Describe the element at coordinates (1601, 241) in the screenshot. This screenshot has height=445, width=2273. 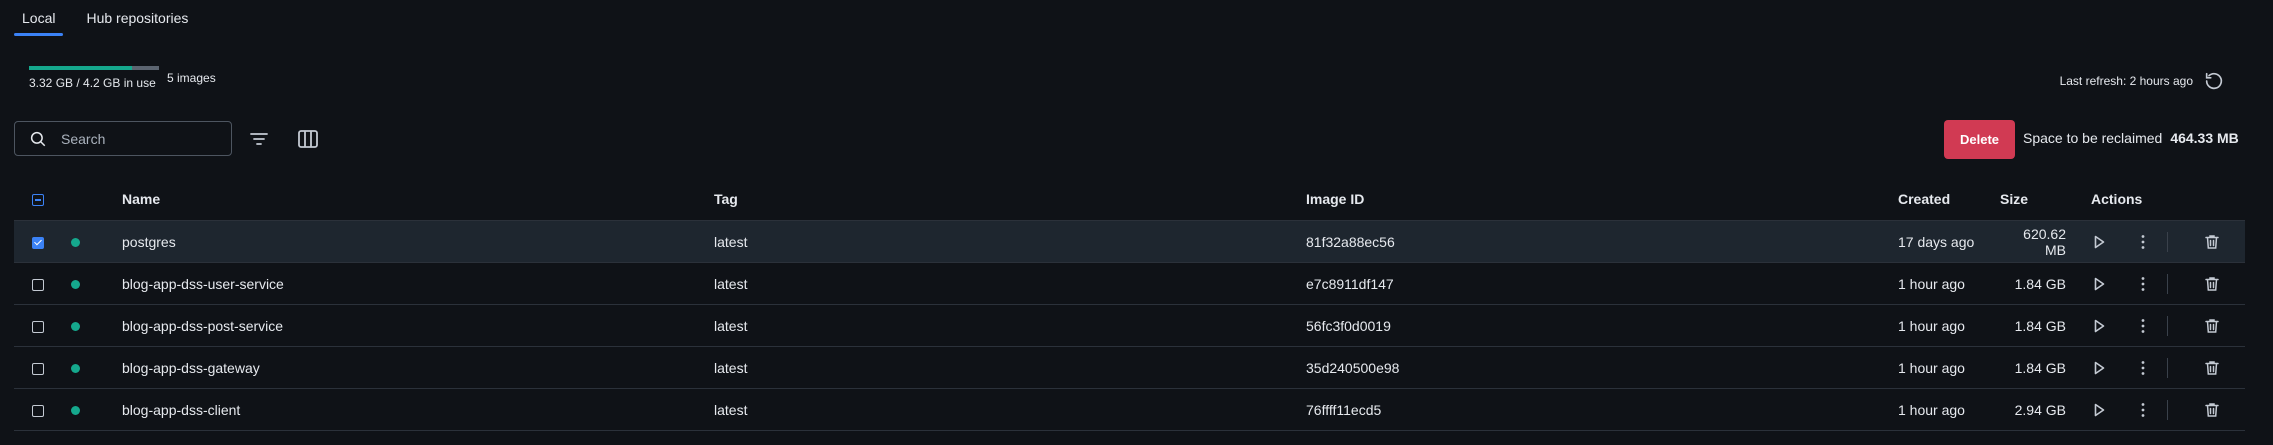
I see `image-id: 81f32a88ec56` at that location.